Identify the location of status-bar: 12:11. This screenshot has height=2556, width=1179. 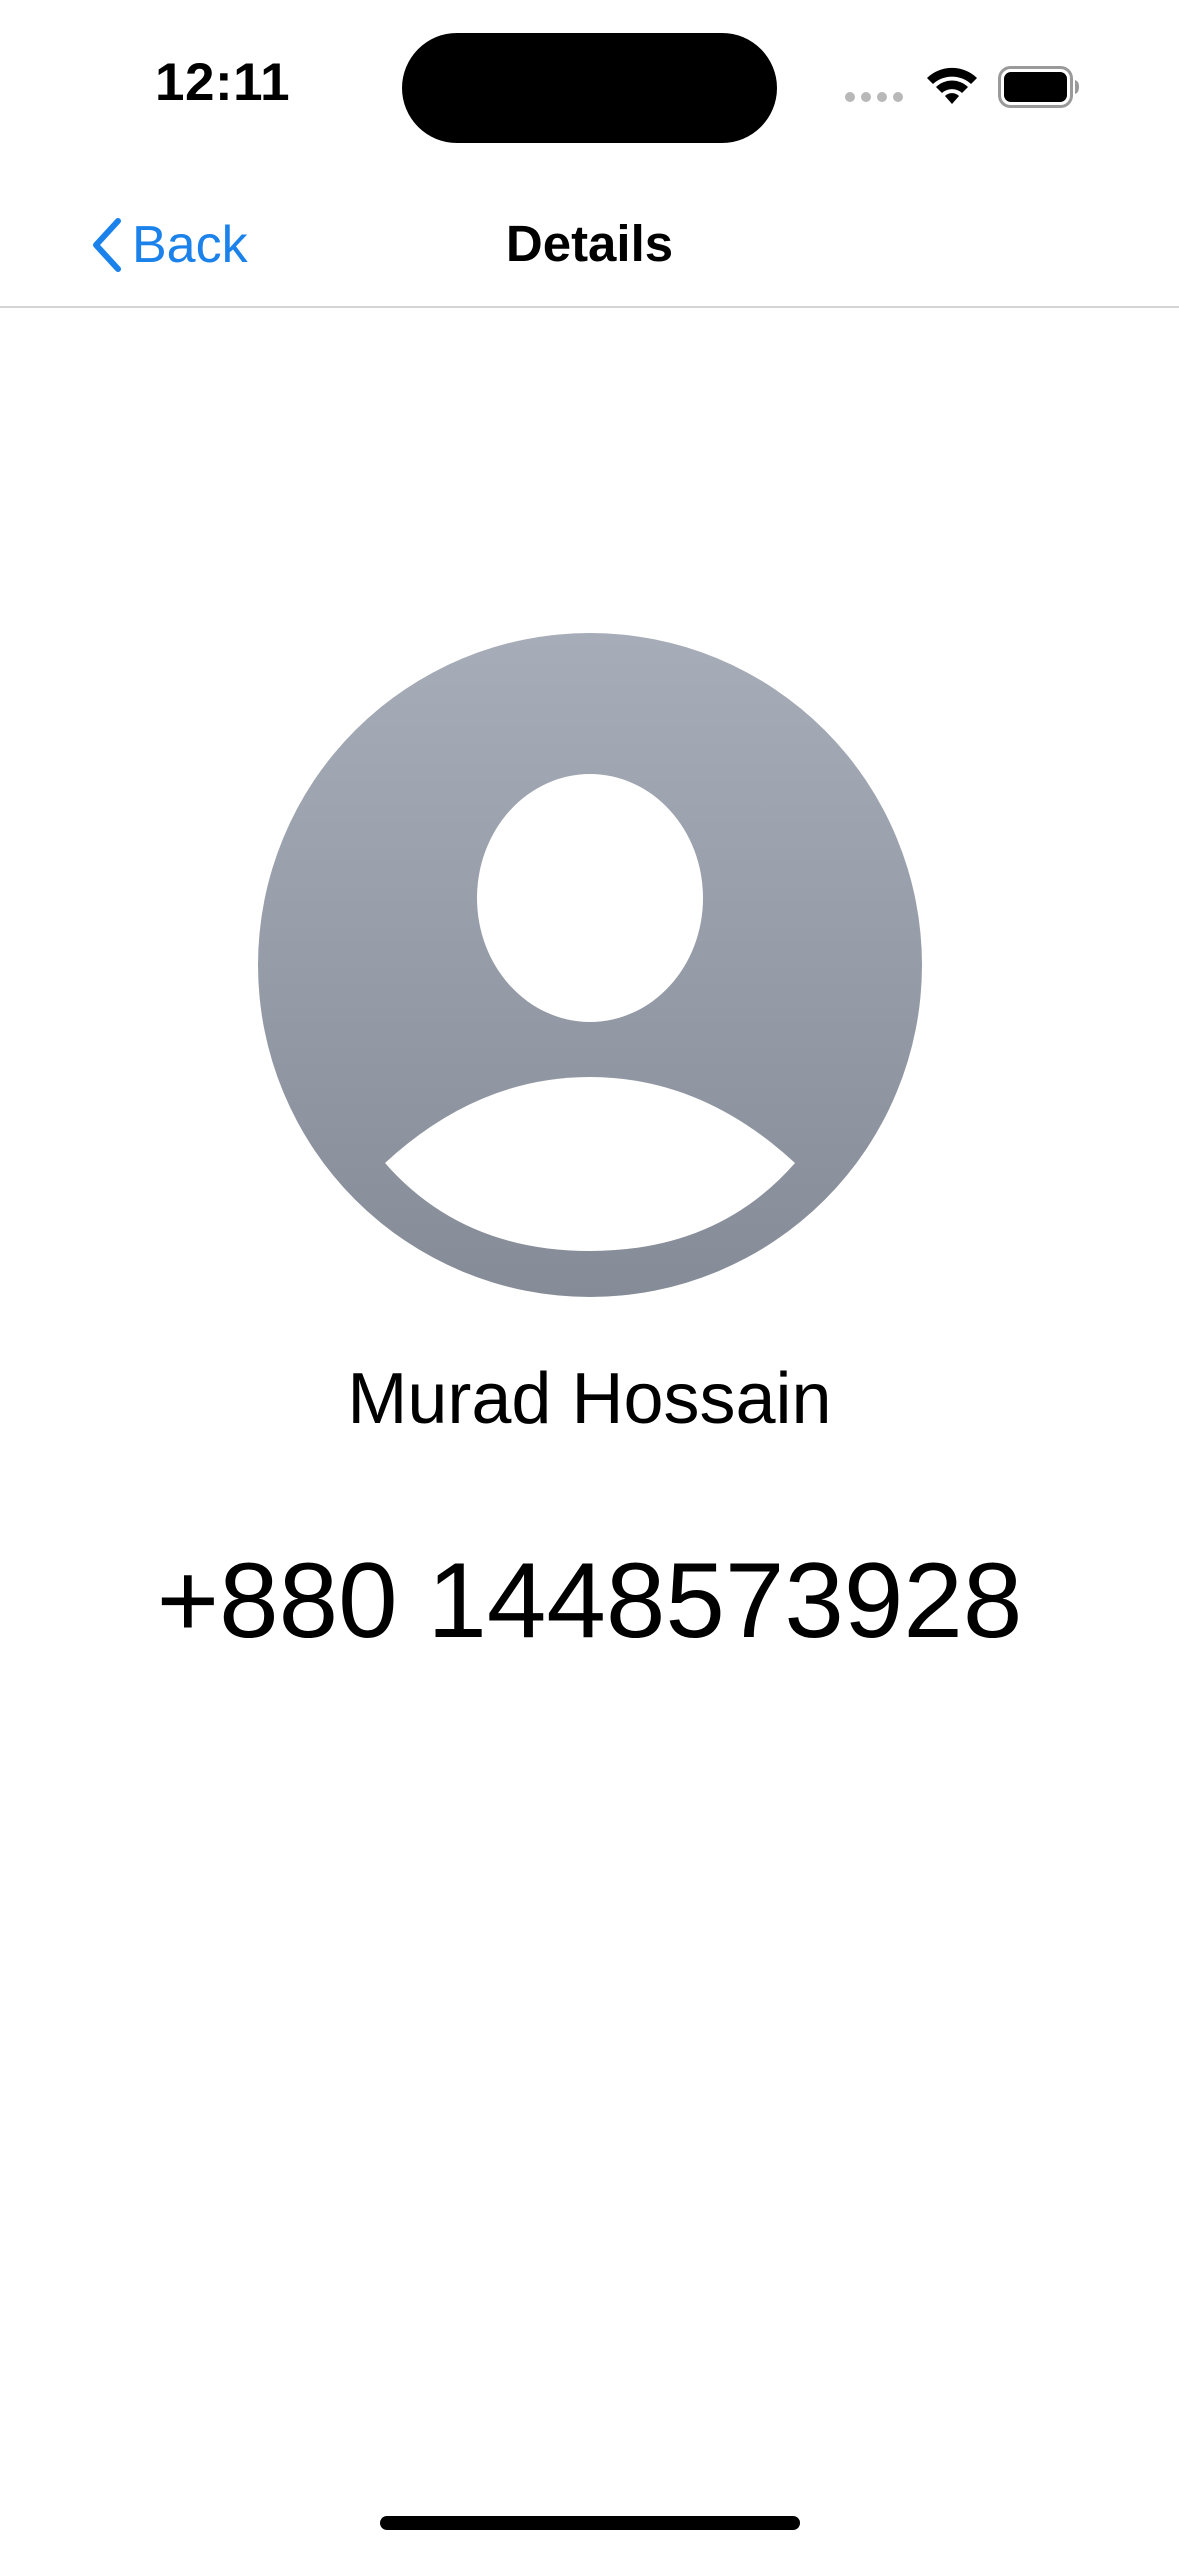
(589, 85).